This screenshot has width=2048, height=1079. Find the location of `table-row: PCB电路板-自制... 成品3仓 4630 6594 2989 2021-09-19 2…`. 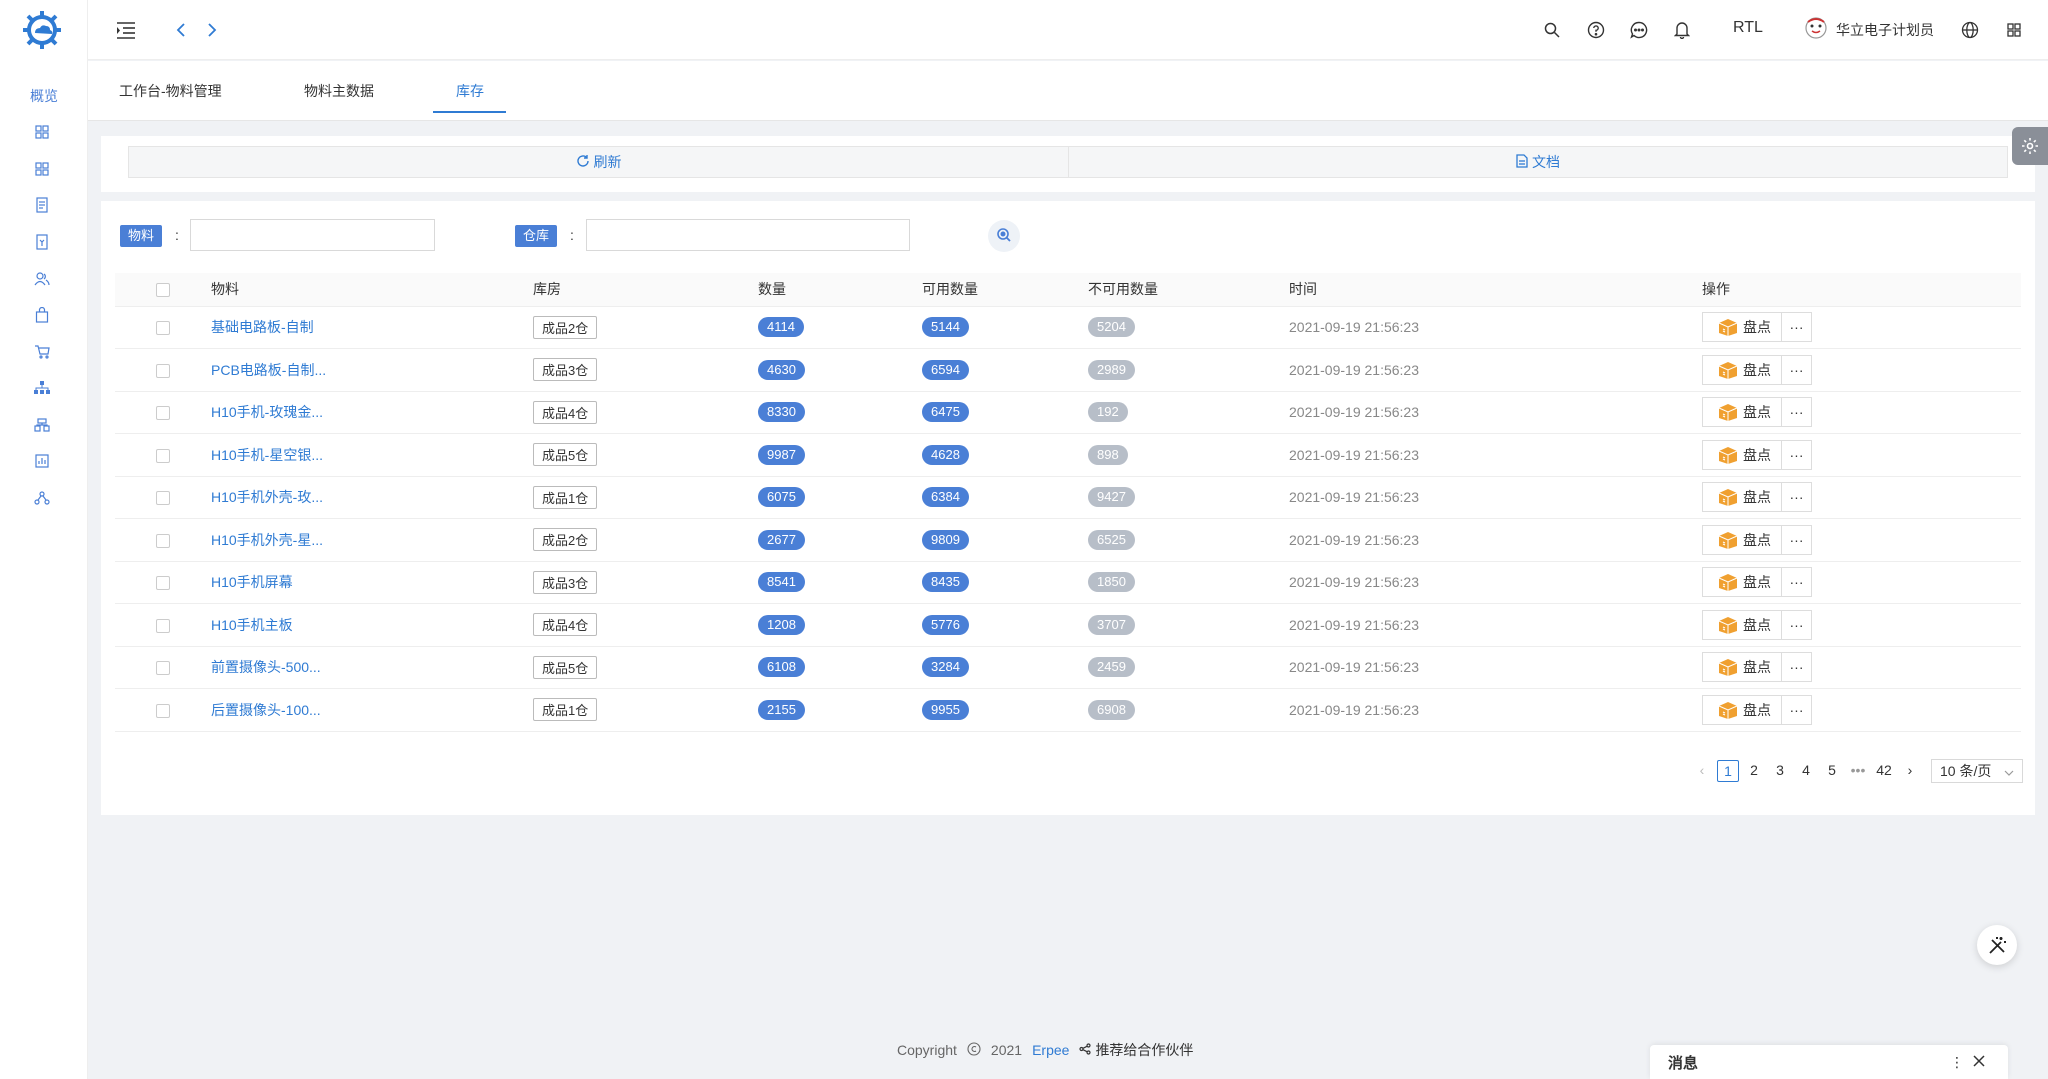

table-row: PCB电路板-自制... 成品3仓 4630 6594 2989 2021-09-19 2… is located at coordinates (1068, 370).